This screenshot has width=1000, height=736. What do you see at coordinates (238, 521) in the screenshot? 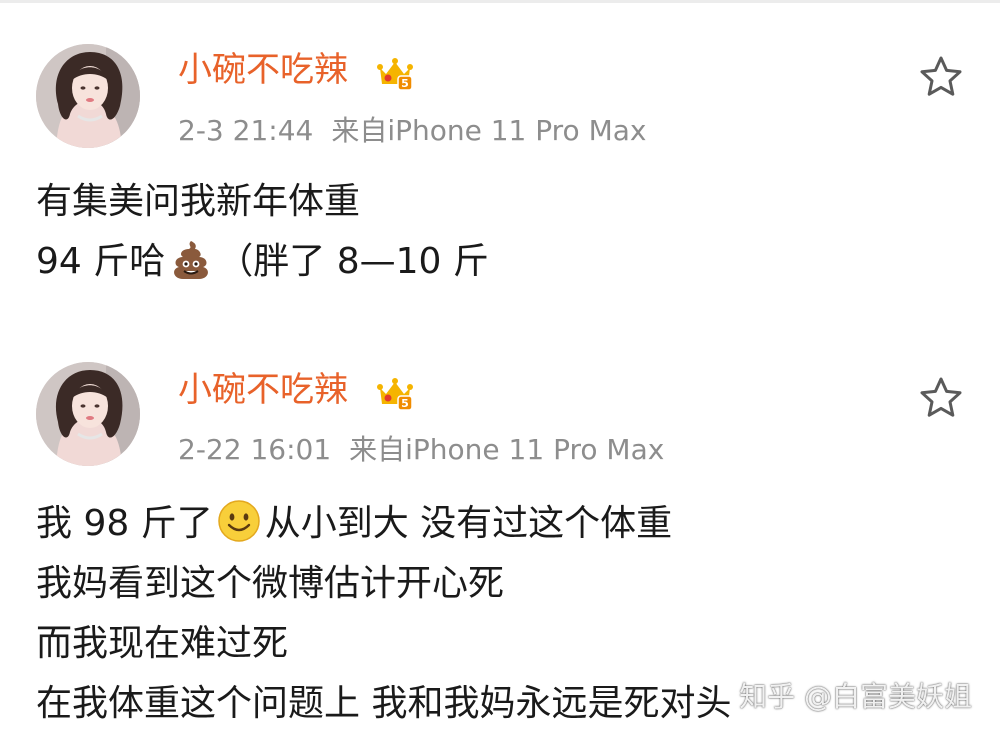
I see `smile-emoji-icon` at bounding box center [238, 521].